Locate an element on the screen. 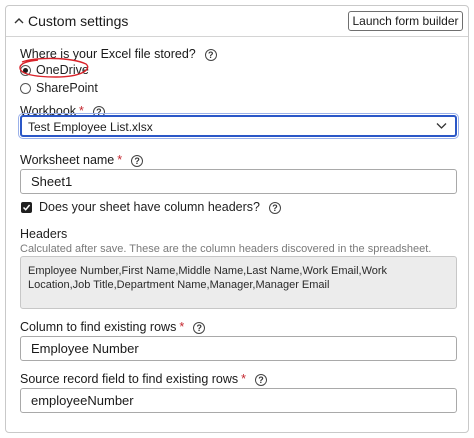 The height and width of the screenshot is (438, 474). workbook-select: Test Employee List.xlsx is located at coordinates (238, 126).